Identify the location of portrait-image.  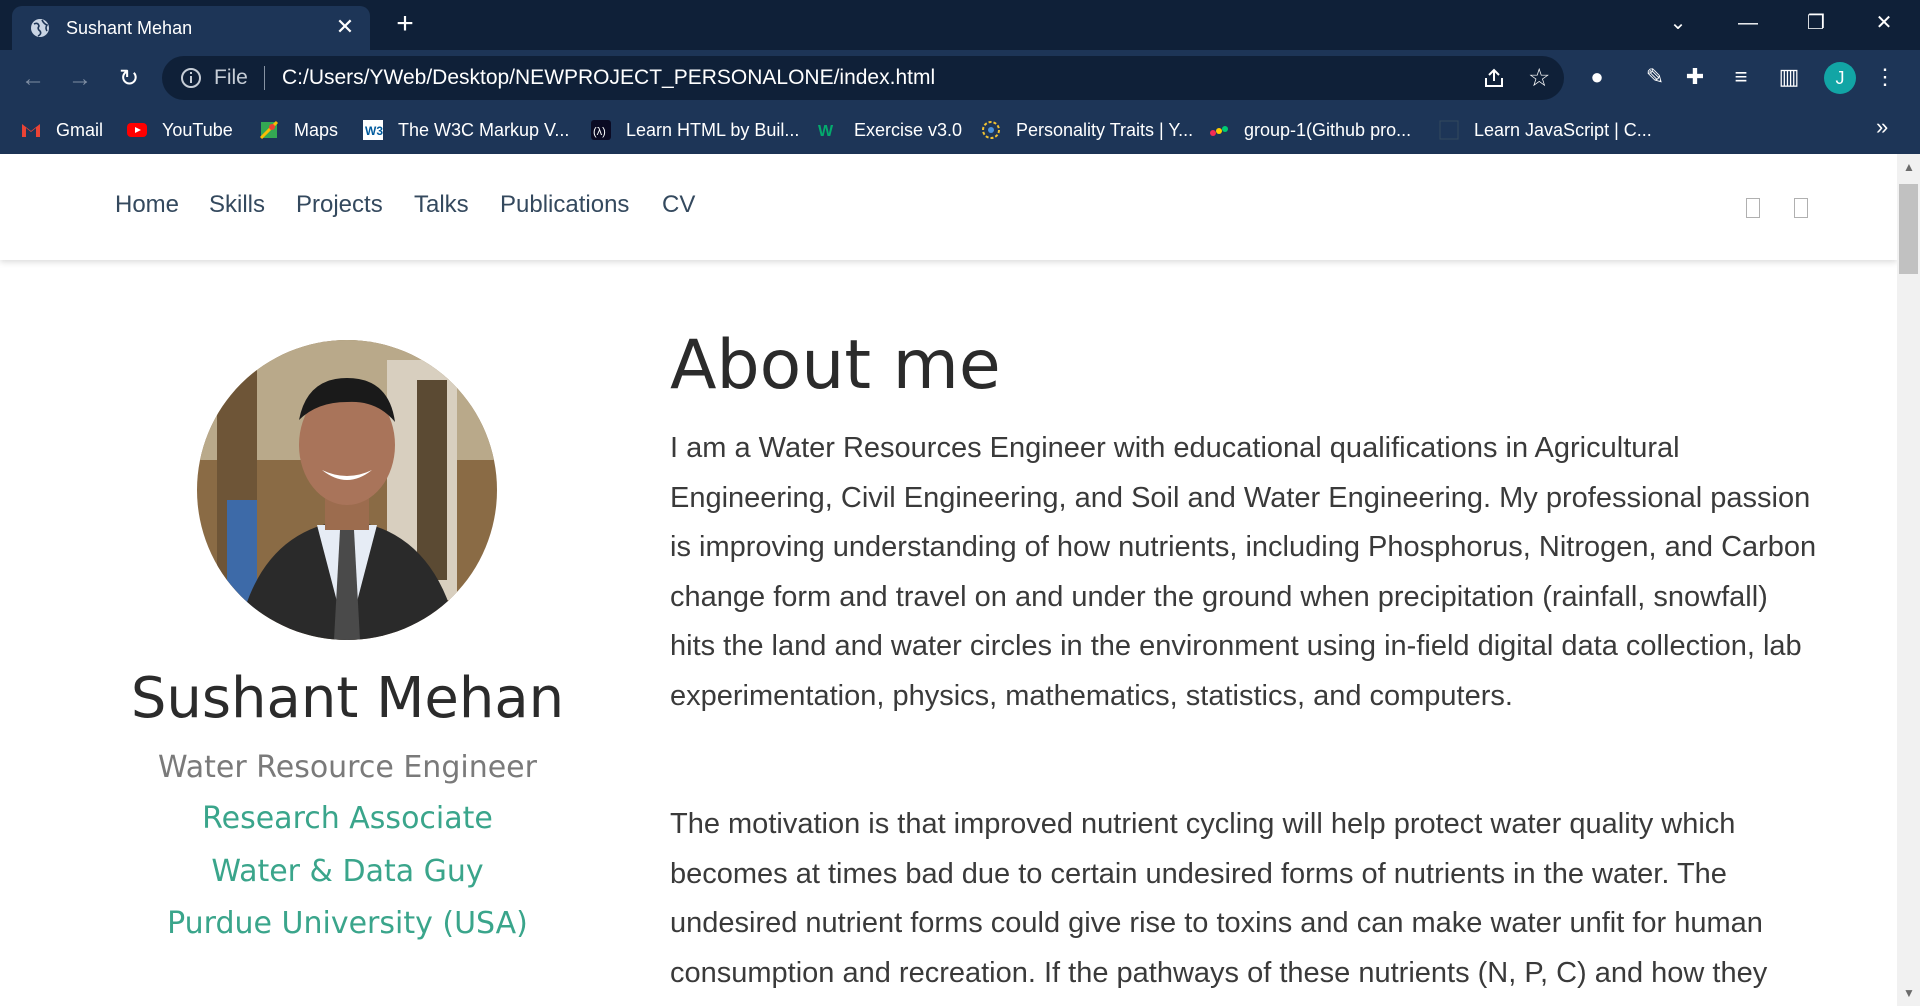
(347, 490).